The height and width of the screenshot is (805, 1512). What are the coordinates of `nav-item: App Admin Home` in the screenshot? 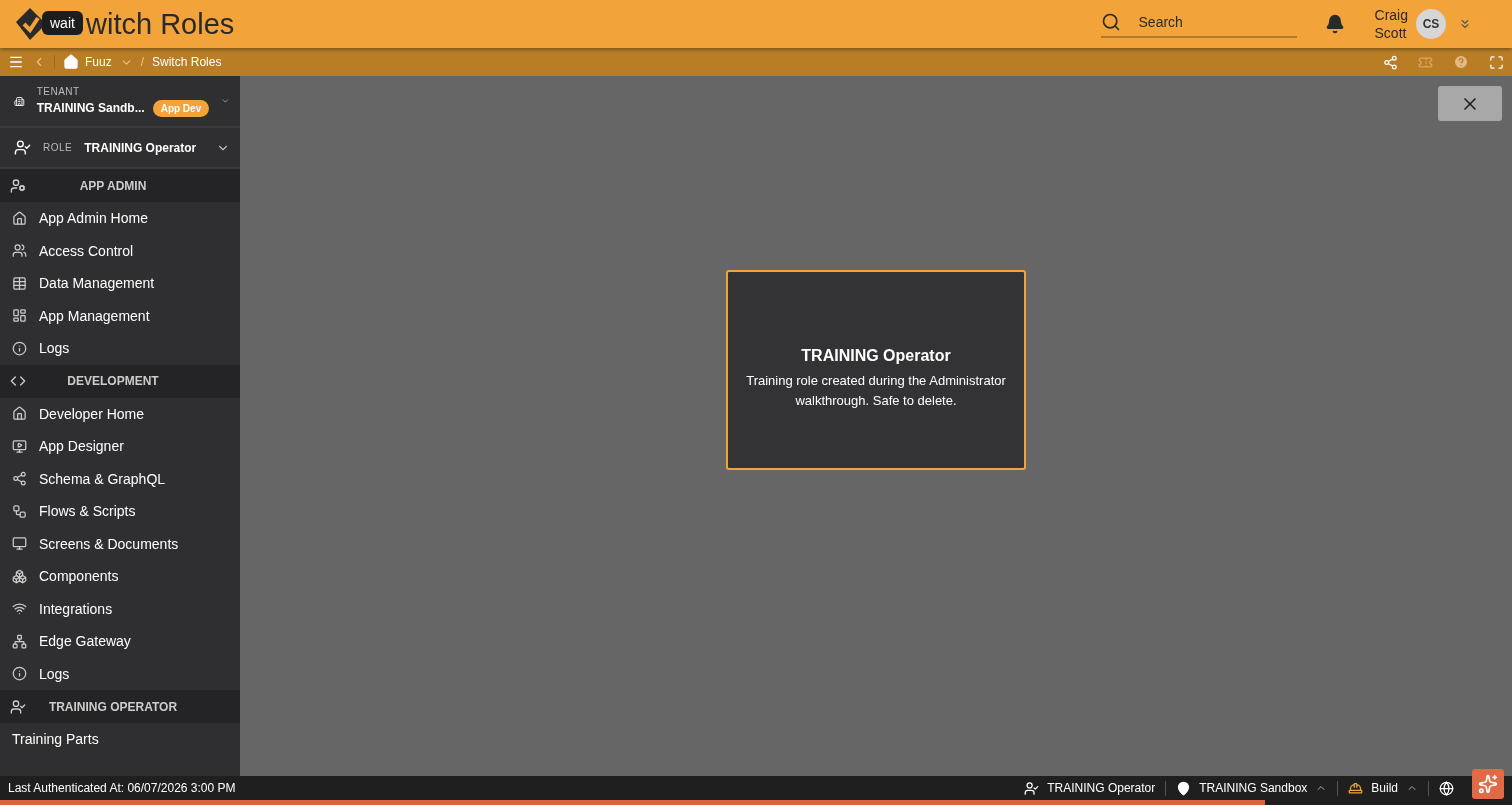 It's located at (120, 218).